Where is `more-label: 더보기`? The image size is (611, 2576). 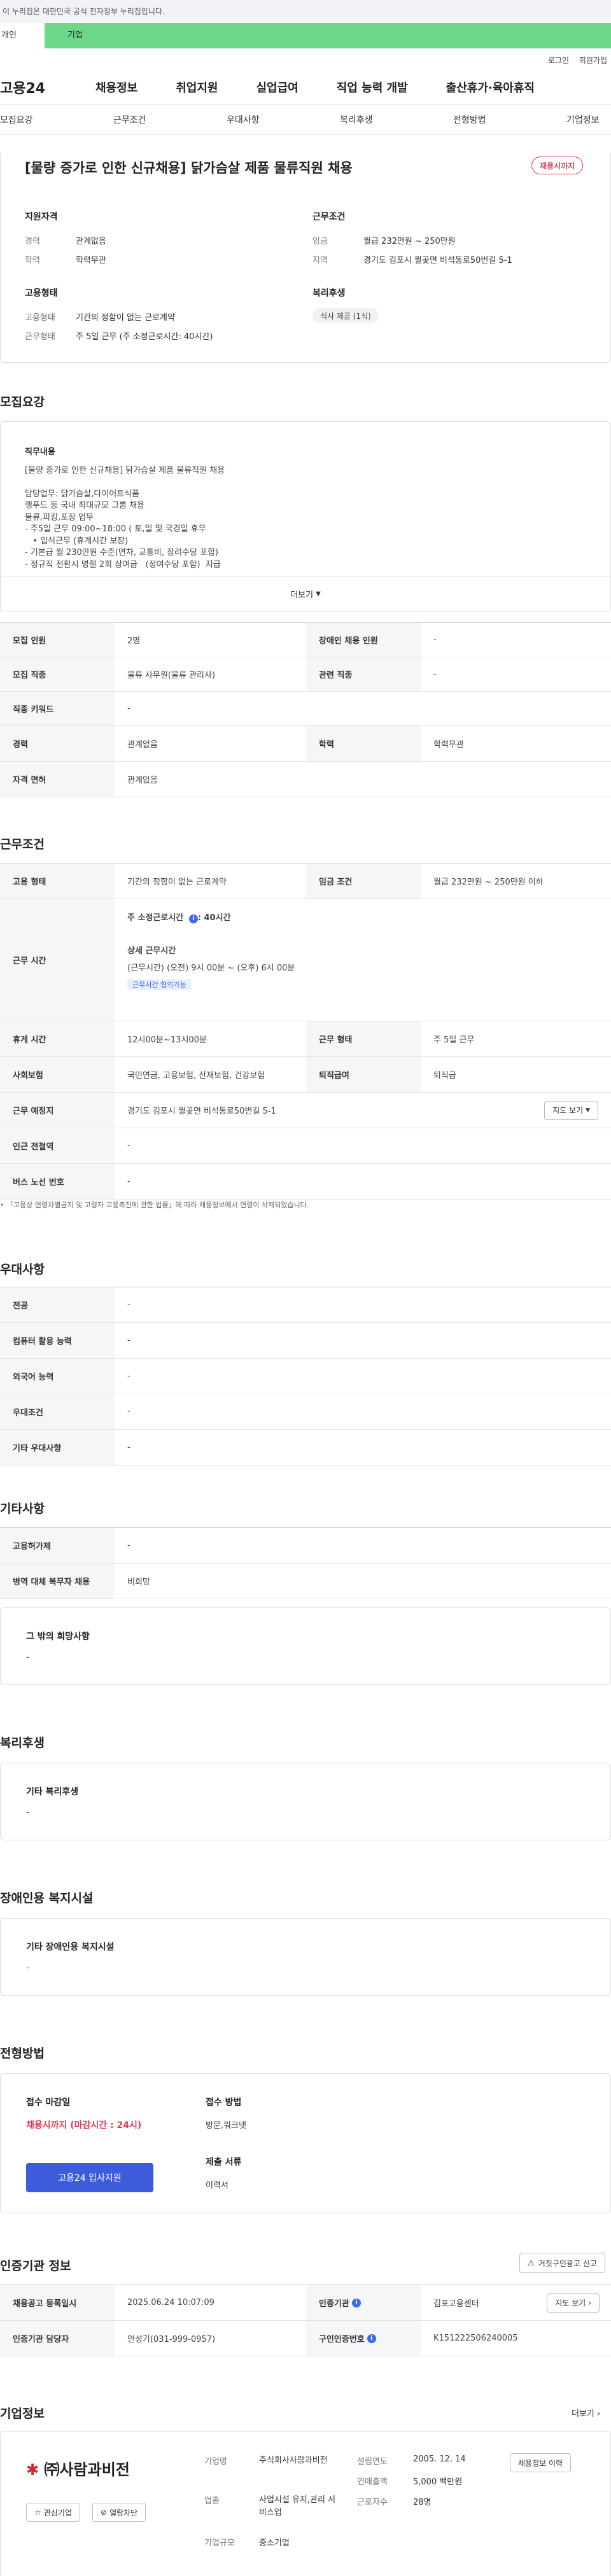 more-label: 더보기 is located at coordinates (302, 595).